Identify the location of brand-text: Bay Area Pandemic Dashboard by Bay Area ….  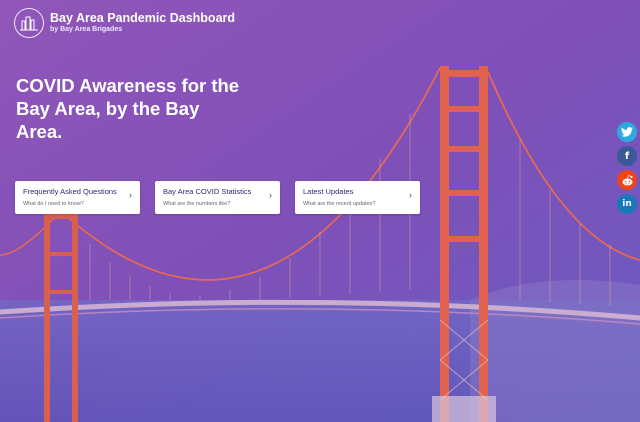
(142, 23).